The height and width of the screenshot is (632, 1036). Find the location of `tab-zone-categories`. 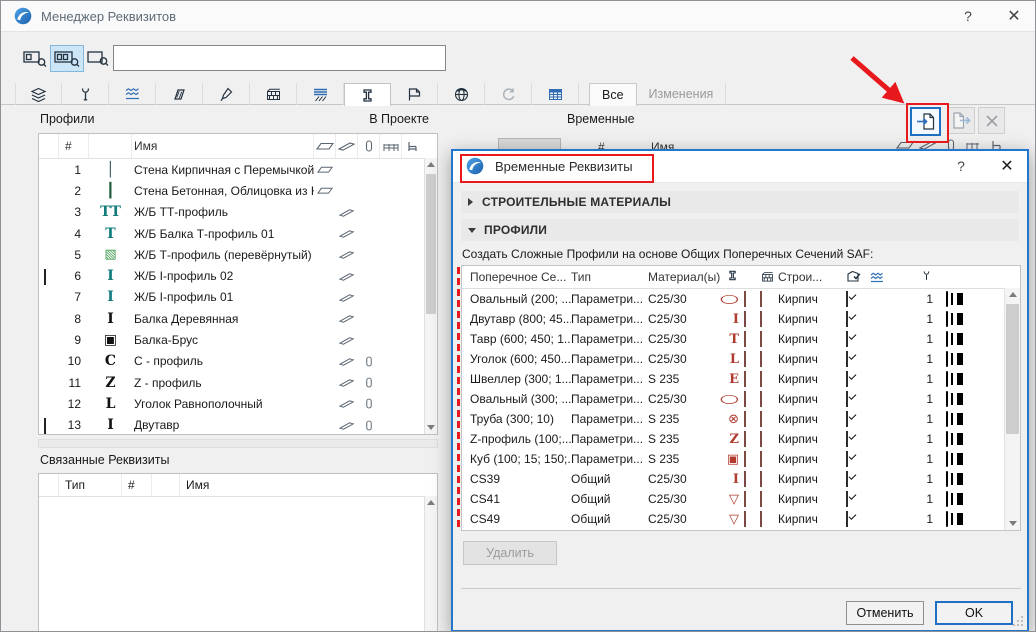

tab-zone-categories is located at coordinates (414, 94).